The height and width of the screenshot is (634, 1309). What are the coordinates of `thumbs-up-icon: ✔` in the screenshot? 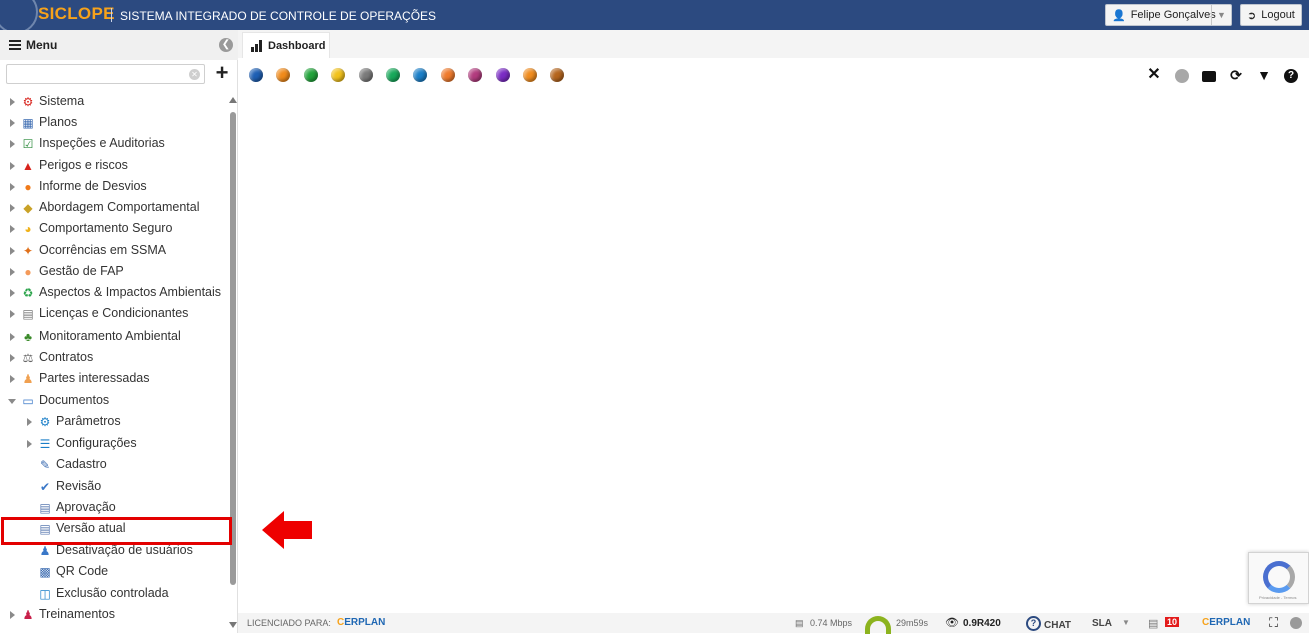 It's located at (45, 487).